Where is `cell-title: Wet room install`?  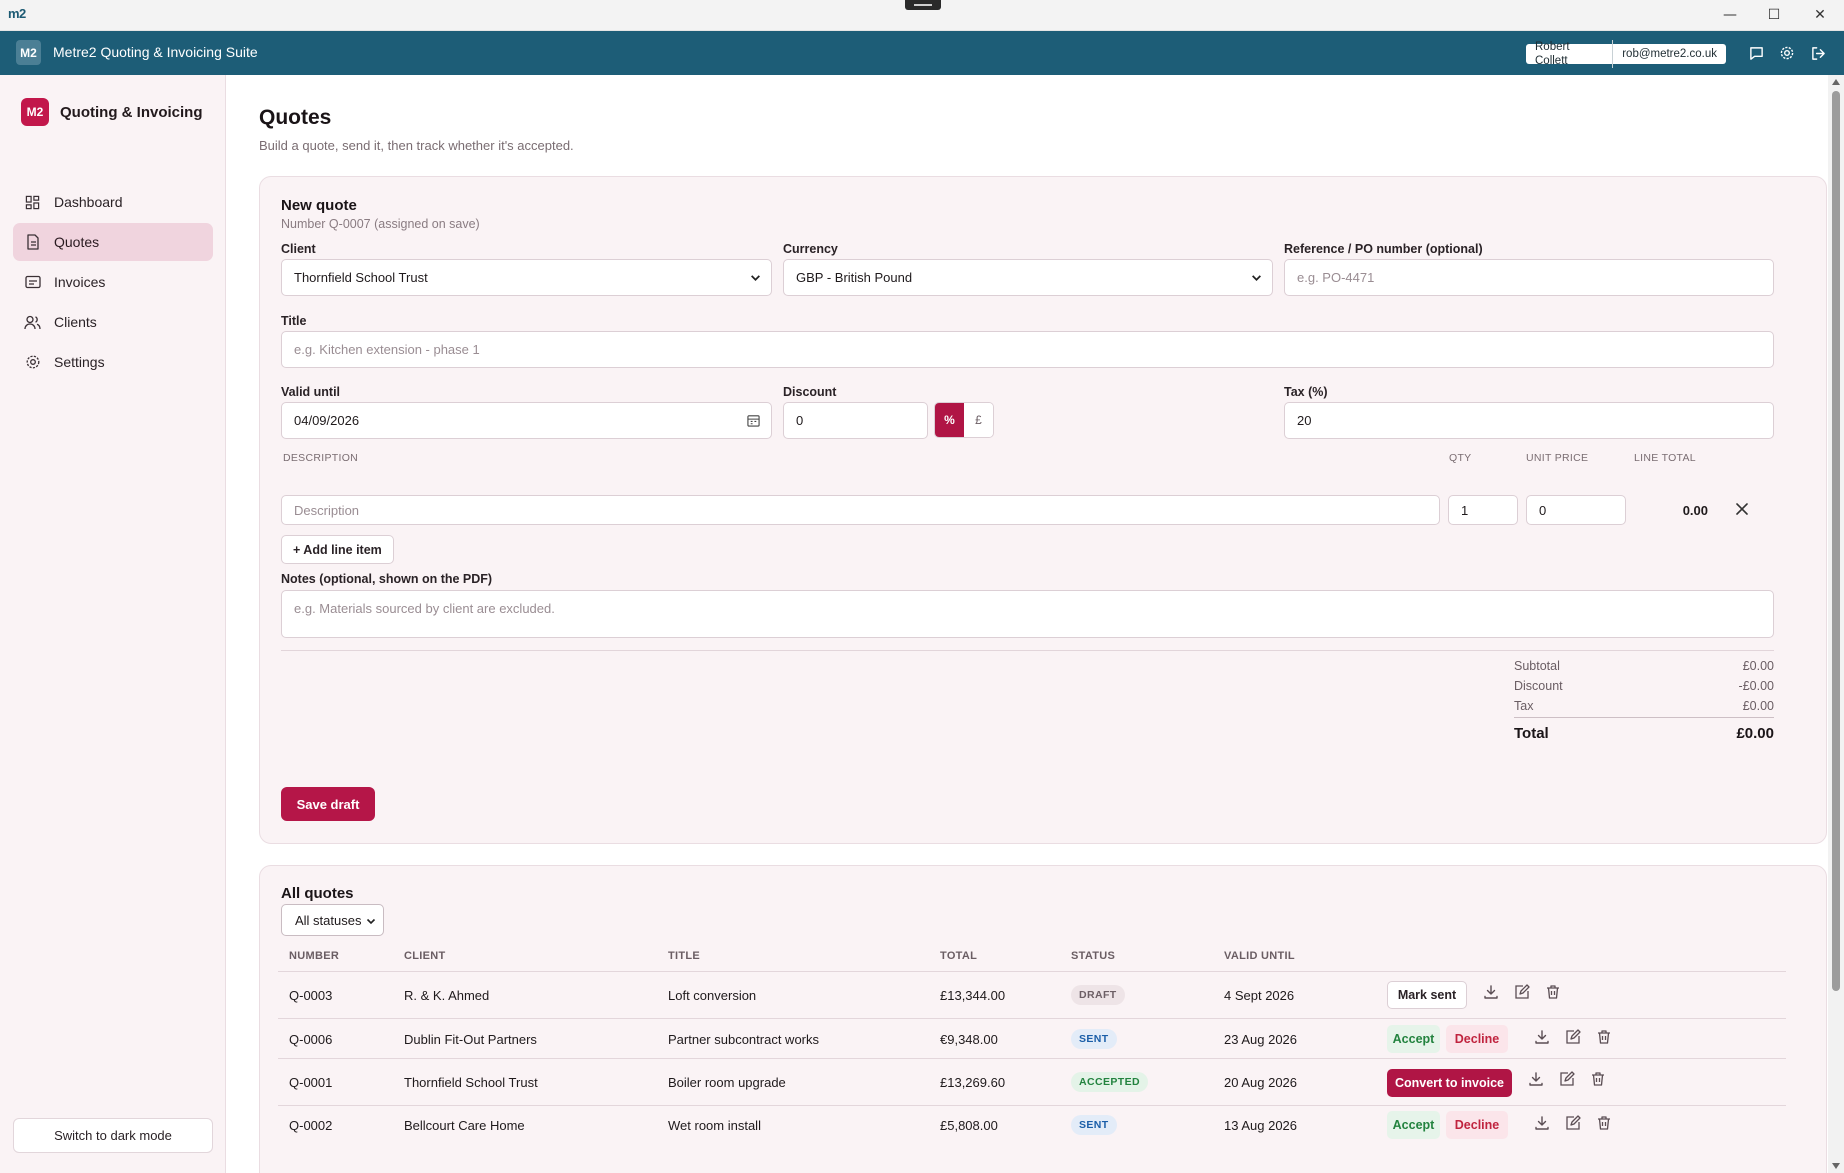 cell-title: Wet room install is located at coordinates (714, 1125).